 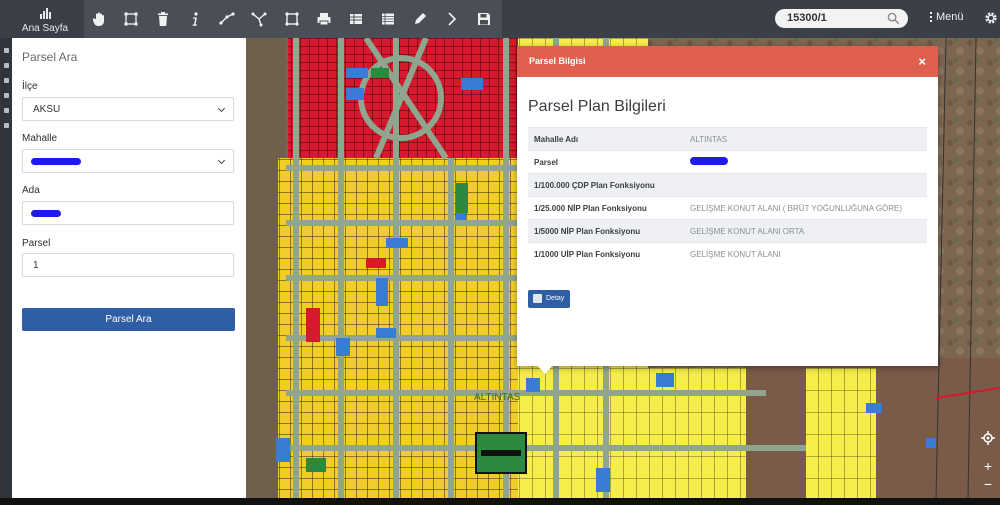 I want to click on menu-label: Menü, so click(x=950, y=17).